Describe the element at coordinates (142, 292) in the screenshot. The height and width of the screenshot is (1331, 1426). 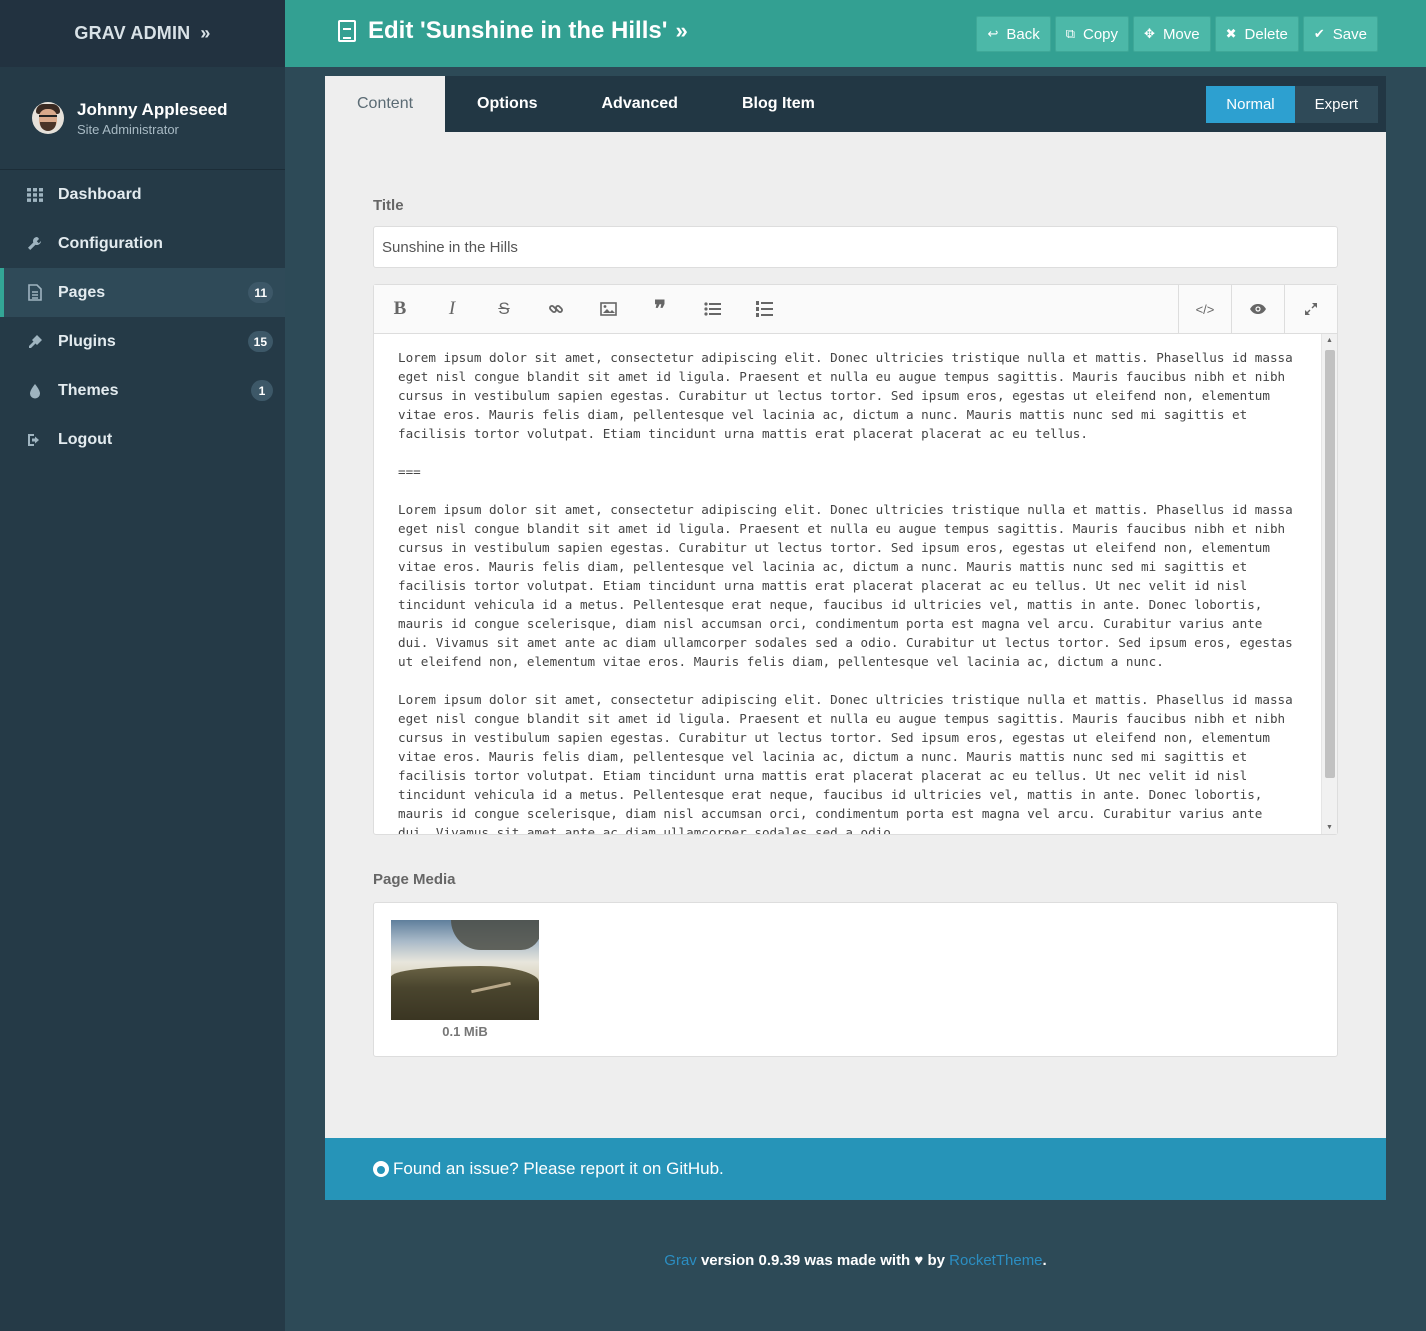
I see `sidebar-item-pages: Pages 11` at that location.